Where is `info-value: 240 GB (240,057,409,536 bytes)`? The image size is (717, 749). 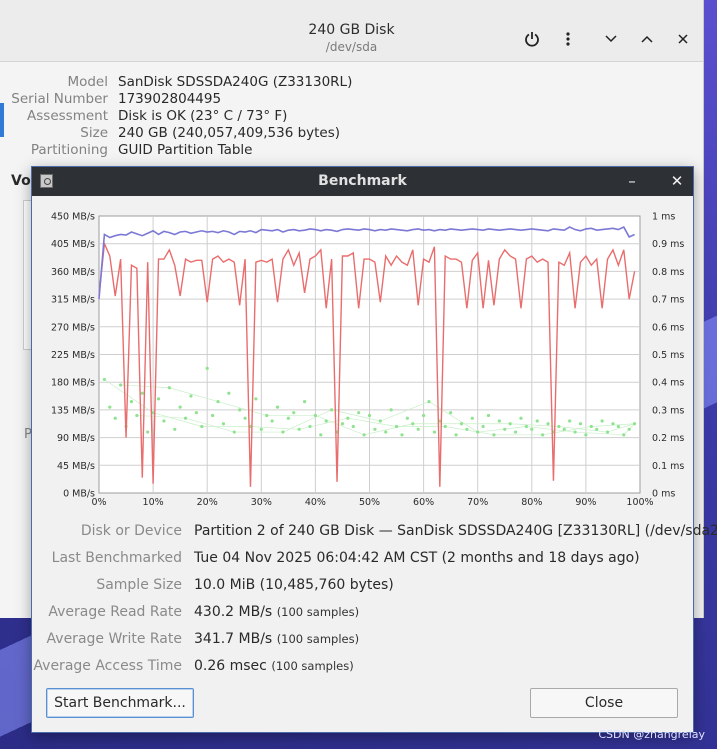 info-value: 240 GB (240,057,409,536 bytes) is located at coordinates (229, 133).